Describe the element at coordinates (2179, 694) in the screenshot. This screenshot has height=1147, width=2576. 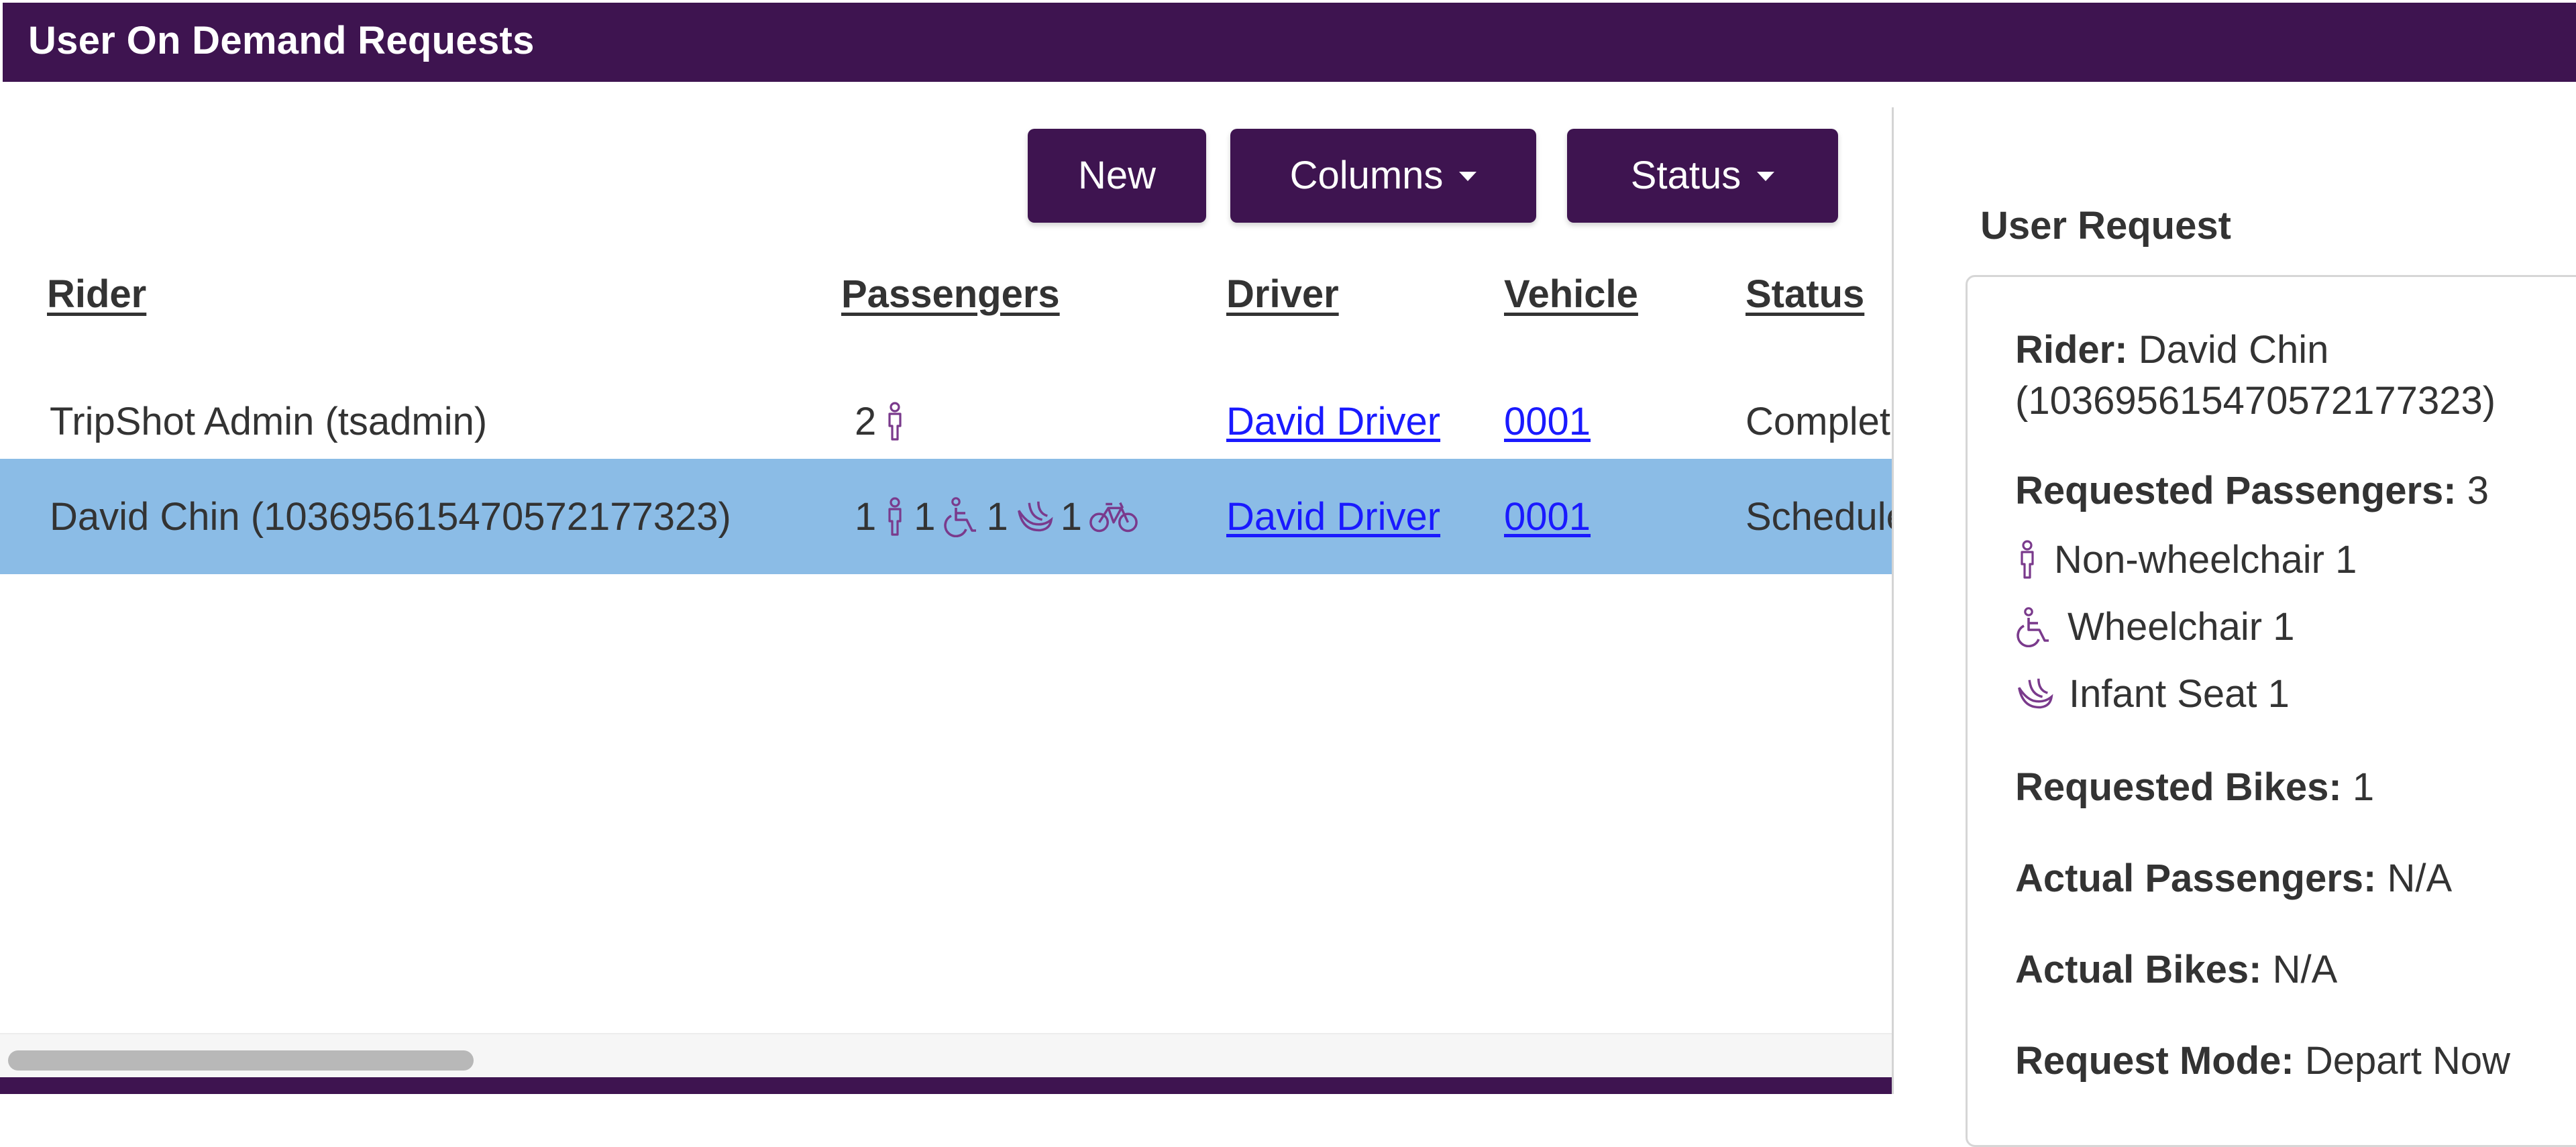
I see `passenger-type-label: Infant Seat 1` at that location.